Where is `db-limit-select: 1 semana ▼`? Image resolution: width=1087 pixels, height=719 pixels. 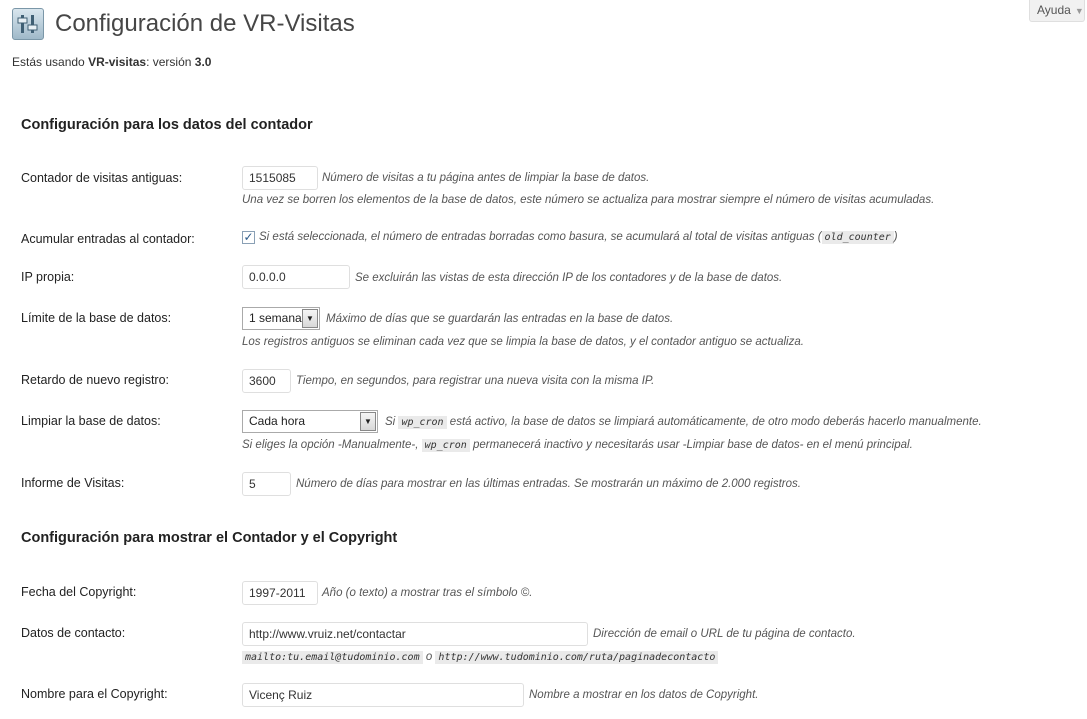 db-limit-select: 1 semana ▼ is located at coordinates (281, 318).